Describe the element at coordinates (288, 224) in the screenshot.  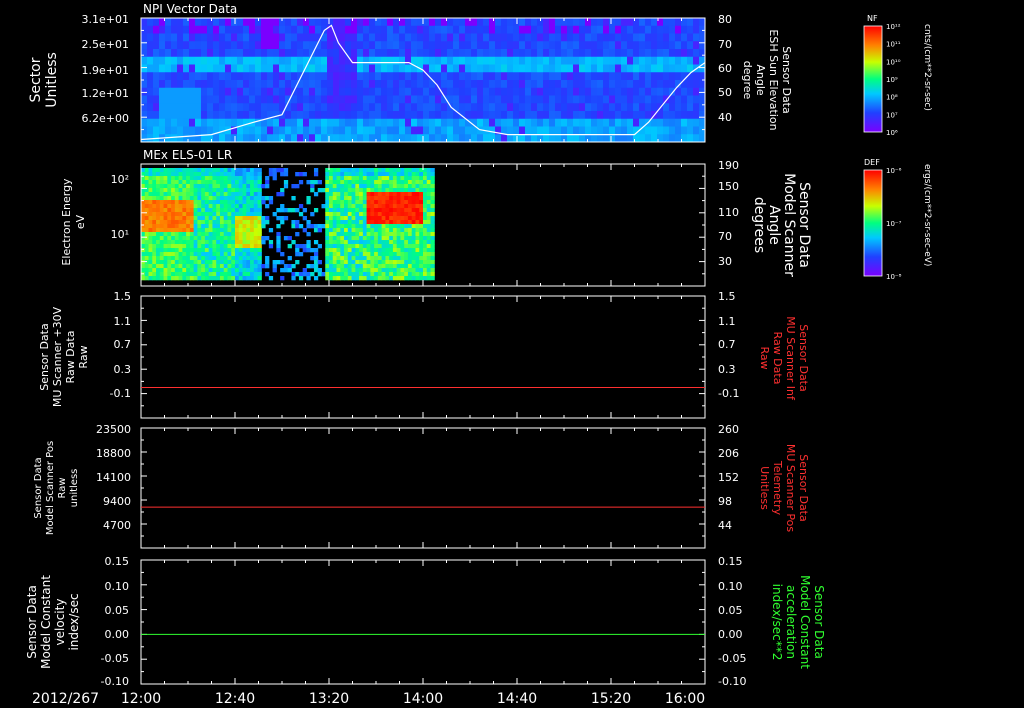
I see `els-spectrogram` at that location.